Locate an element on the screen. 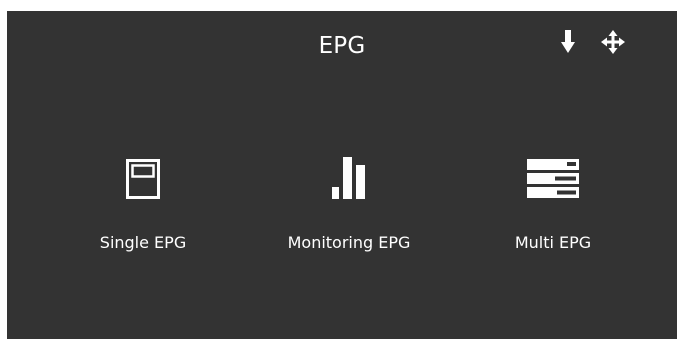  stacked-list-icon is located at coordinates (553, 179).